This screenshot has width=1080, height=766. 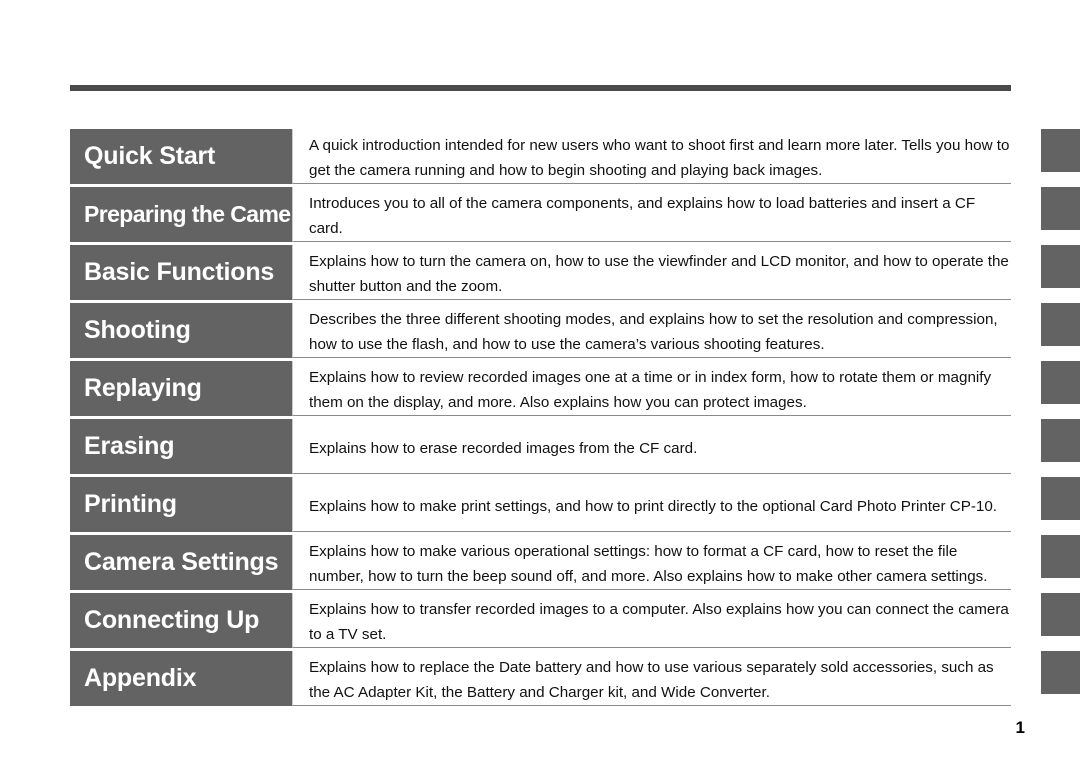 I want to click on section-label-appendix: Appendix, so click(x=181, y=678).